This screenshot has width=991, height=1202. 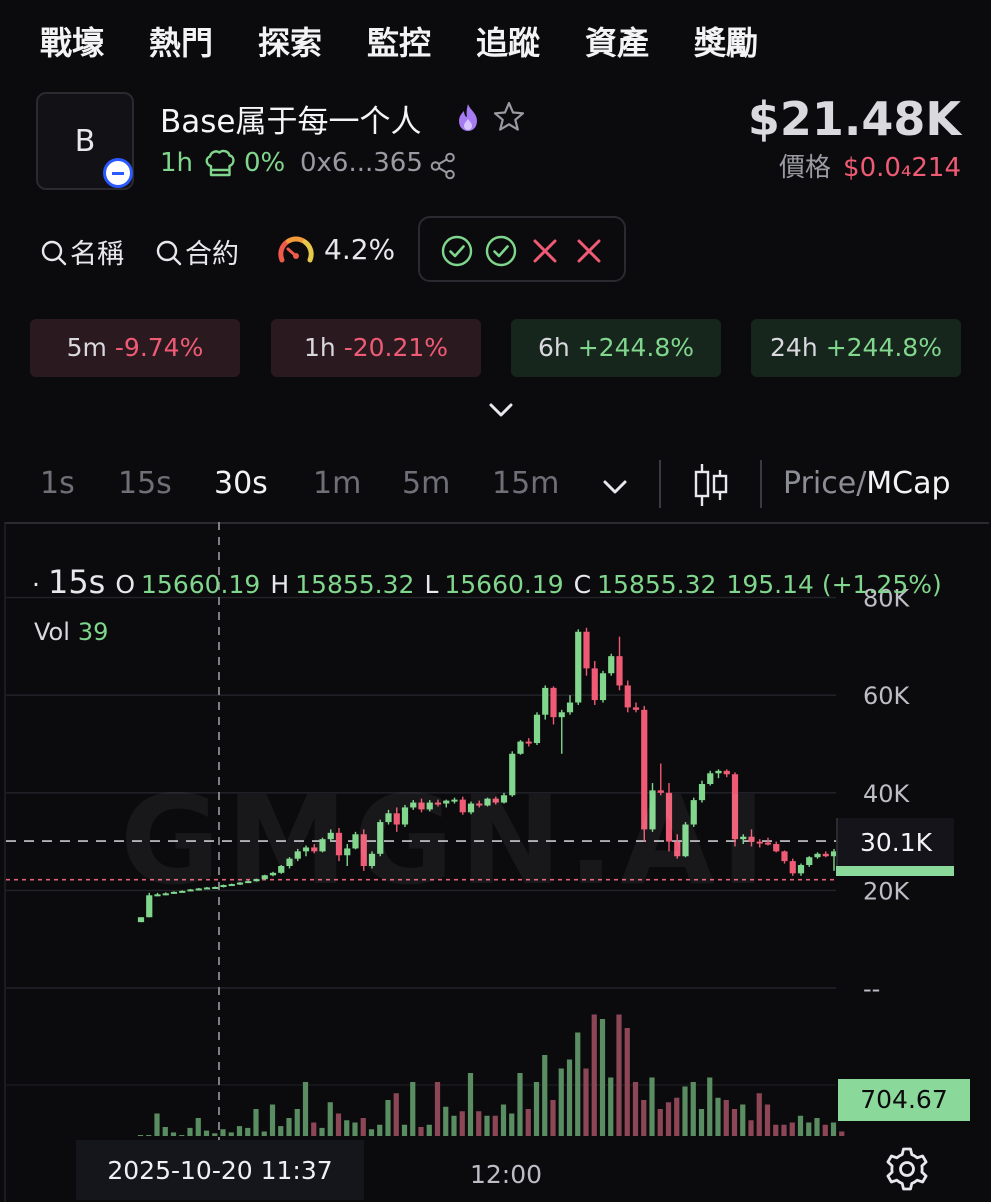 I want to click on volume-label: Vol, so click(x=52, y=632).